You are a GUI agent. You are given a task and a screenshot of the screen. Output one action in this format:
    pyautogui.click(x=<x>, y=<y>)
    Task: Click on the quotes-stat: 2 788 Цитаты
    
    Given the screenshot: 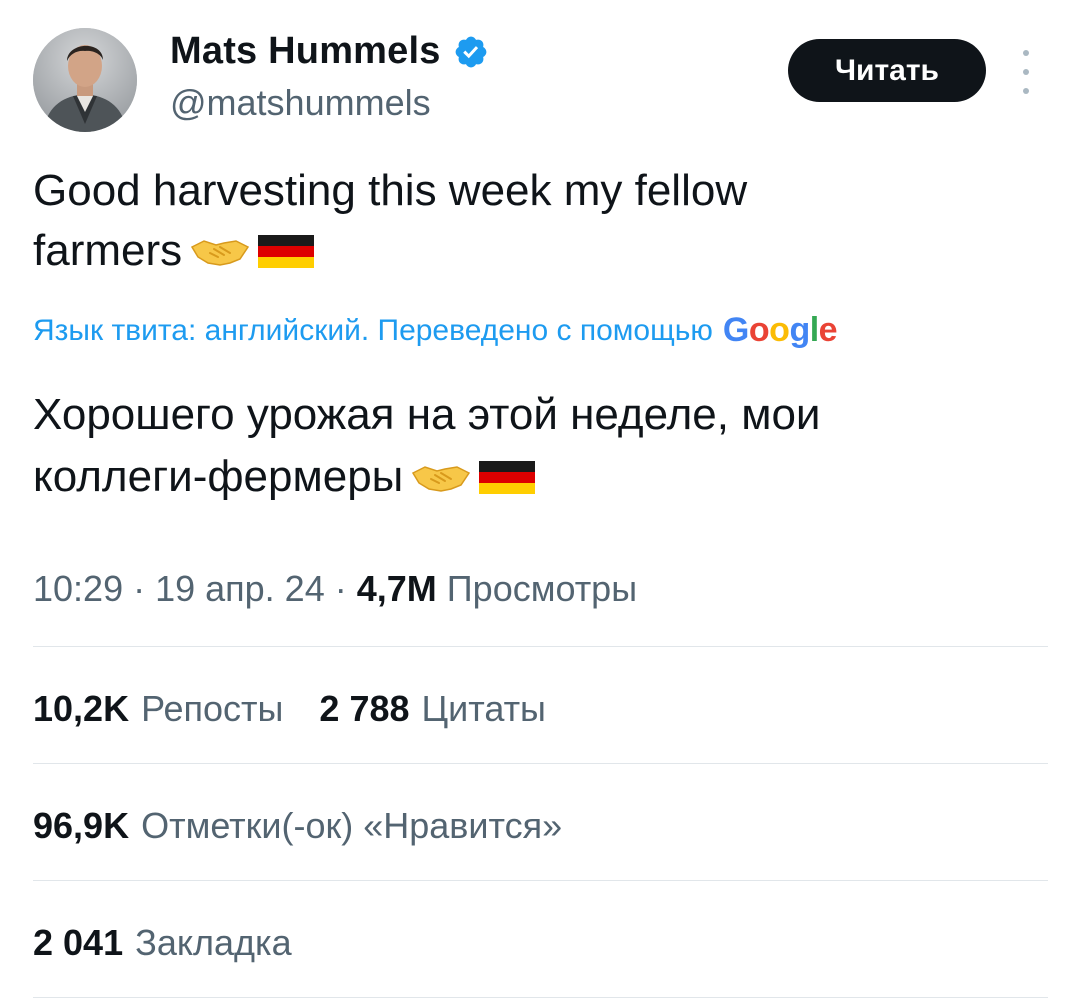 What is the action you would take?
    pyautogui.click(x=432, y=709)
    